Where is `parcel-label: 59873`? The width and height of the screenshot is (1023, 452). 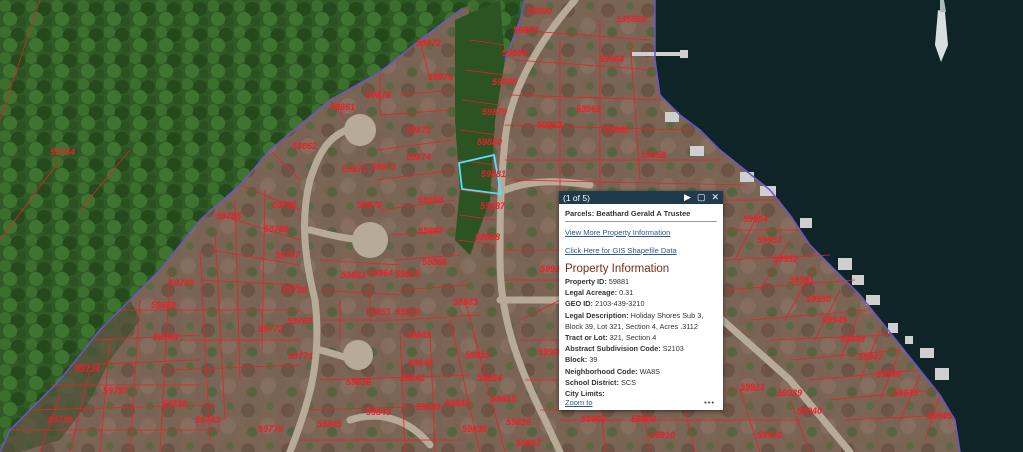
parcel-label: 59873 is located at coordinates (383, 167).